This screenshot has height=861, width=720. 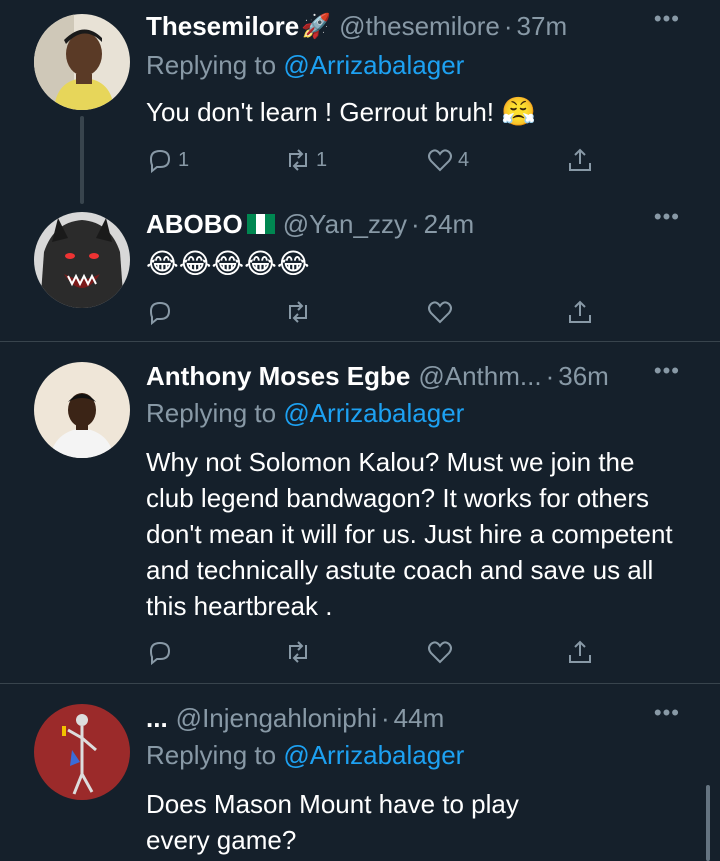 What do you see at coordinates (542, 26) in the screenshot?
I see `timestamp: 37m` at bounding box center [542, 26].